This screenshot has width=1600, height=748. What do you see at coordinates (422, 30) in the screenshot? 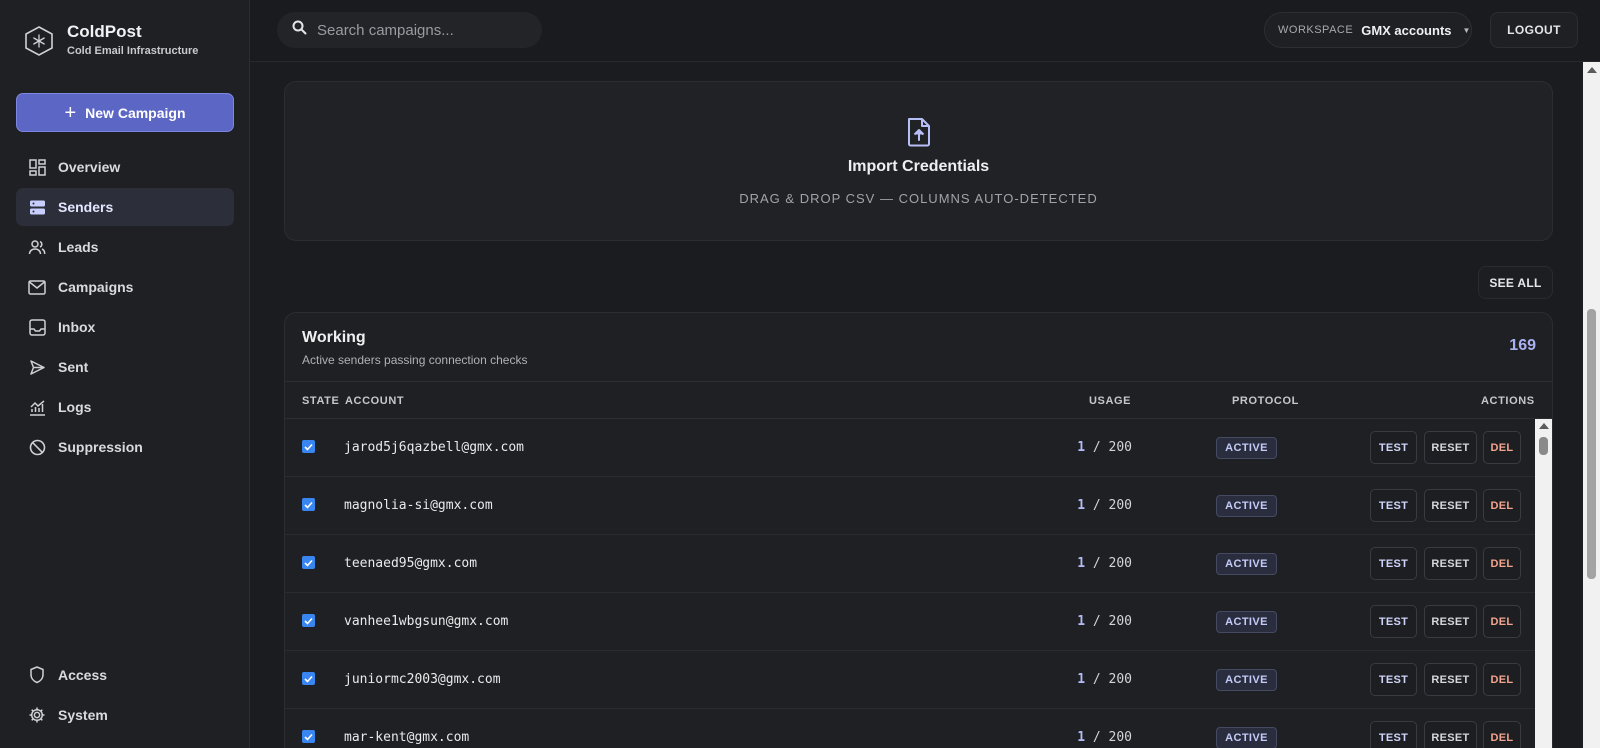
I see `search-input` at bounding box center [422, 30].